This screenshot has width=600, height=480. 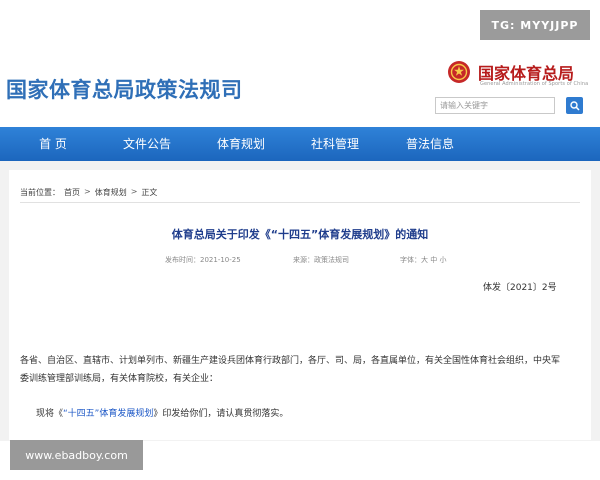 What do you see at coordinates (50, 414) in the screenshot?
I see `body-text-prefix: 现将《` at bounding box center [50, 414].